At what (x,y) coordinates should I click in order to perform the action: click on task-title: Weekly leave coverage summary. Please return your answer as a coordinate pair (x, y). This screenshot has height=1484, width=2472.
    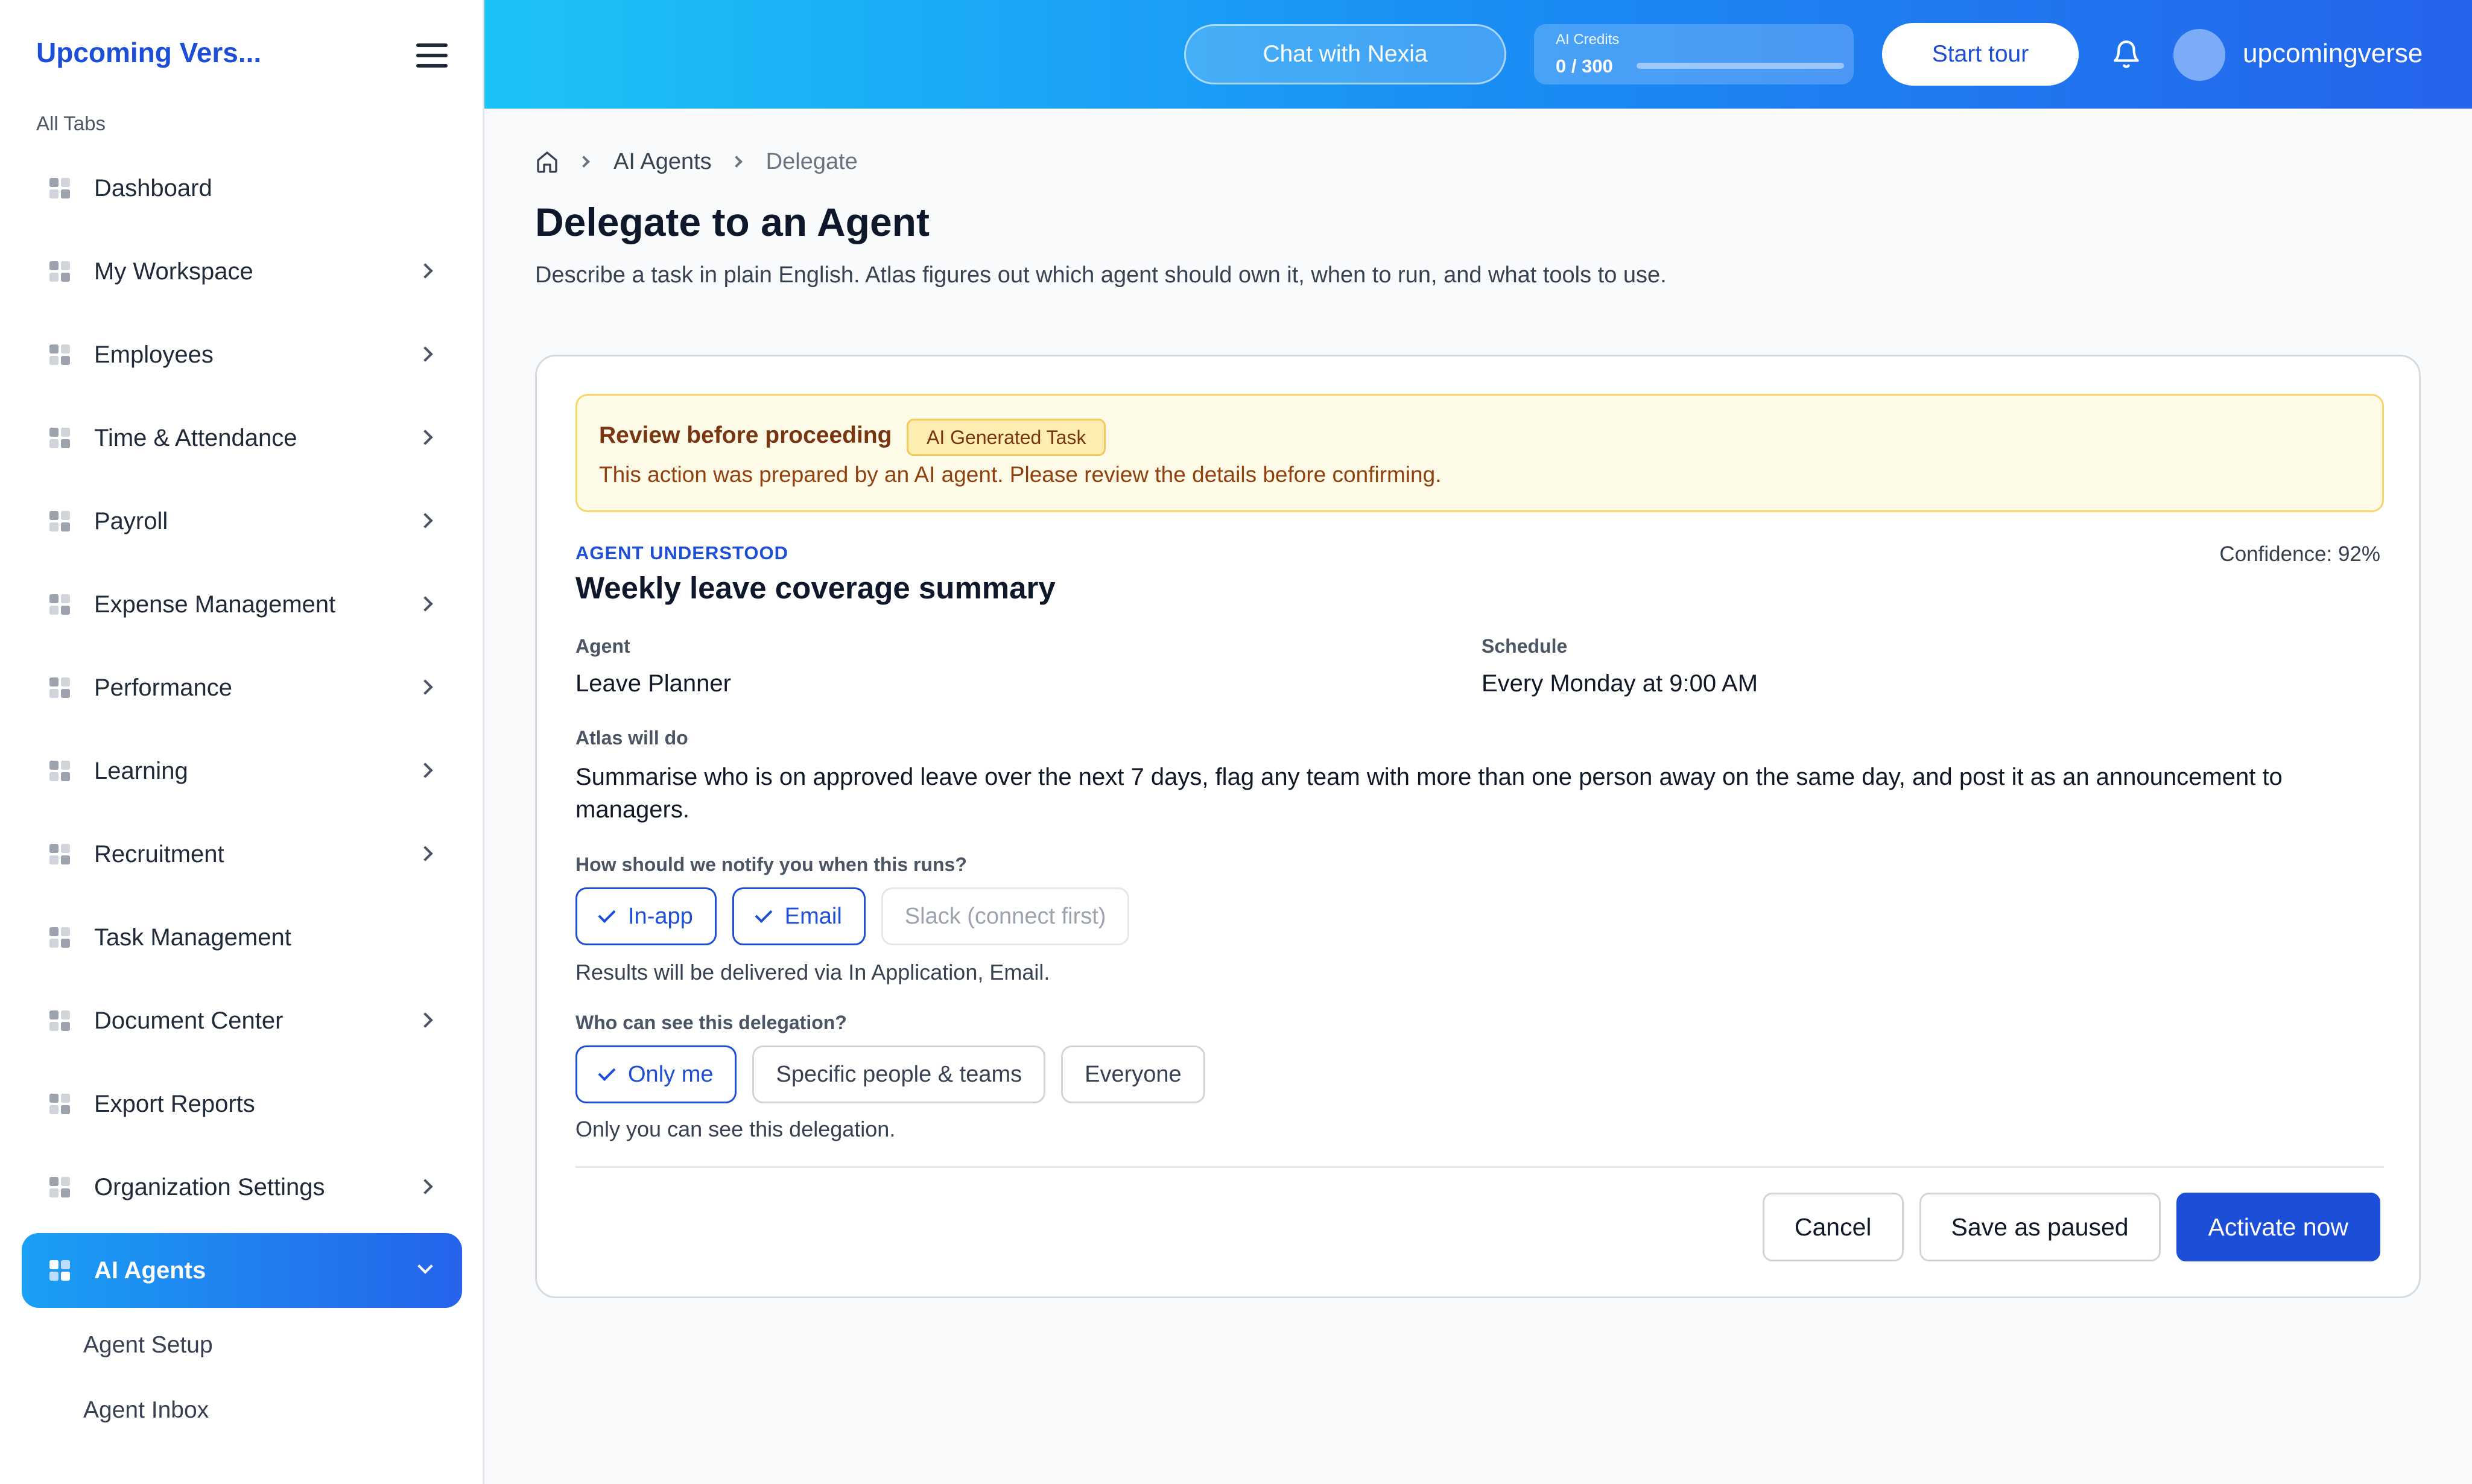
    Looking at the image, I should click on (815, 588).